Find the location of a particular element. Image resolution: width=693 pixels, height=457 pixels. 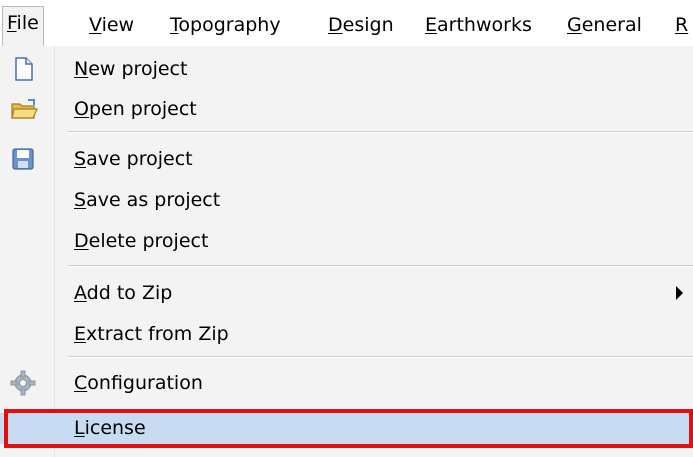

menu-view-rest: iew is located at coordinates (118, 25).